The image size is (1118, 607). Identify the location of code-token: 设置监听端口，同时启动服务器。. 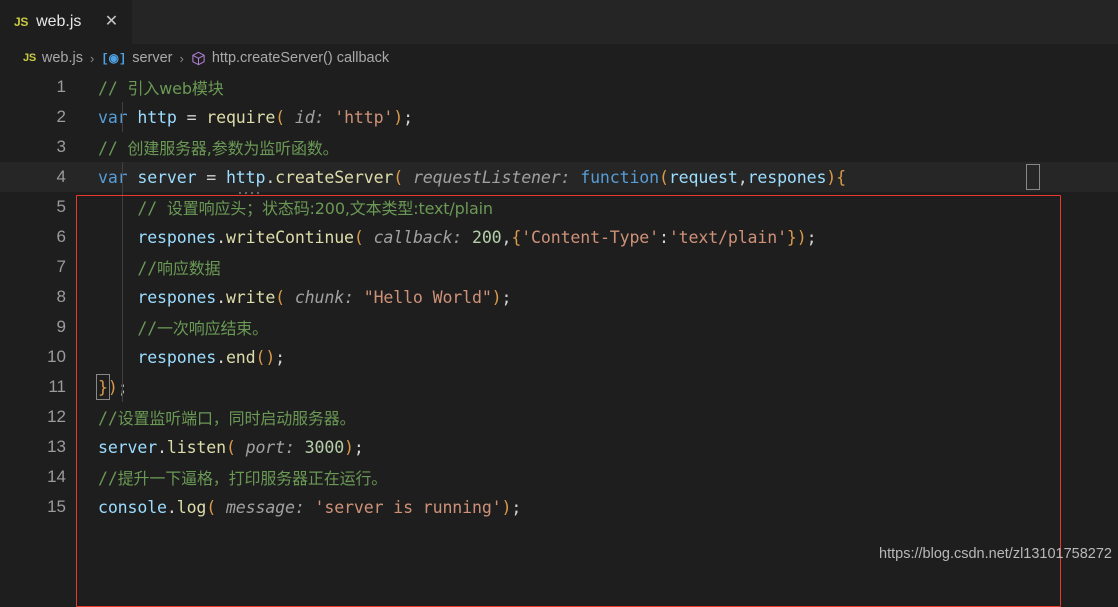
(236, 418).